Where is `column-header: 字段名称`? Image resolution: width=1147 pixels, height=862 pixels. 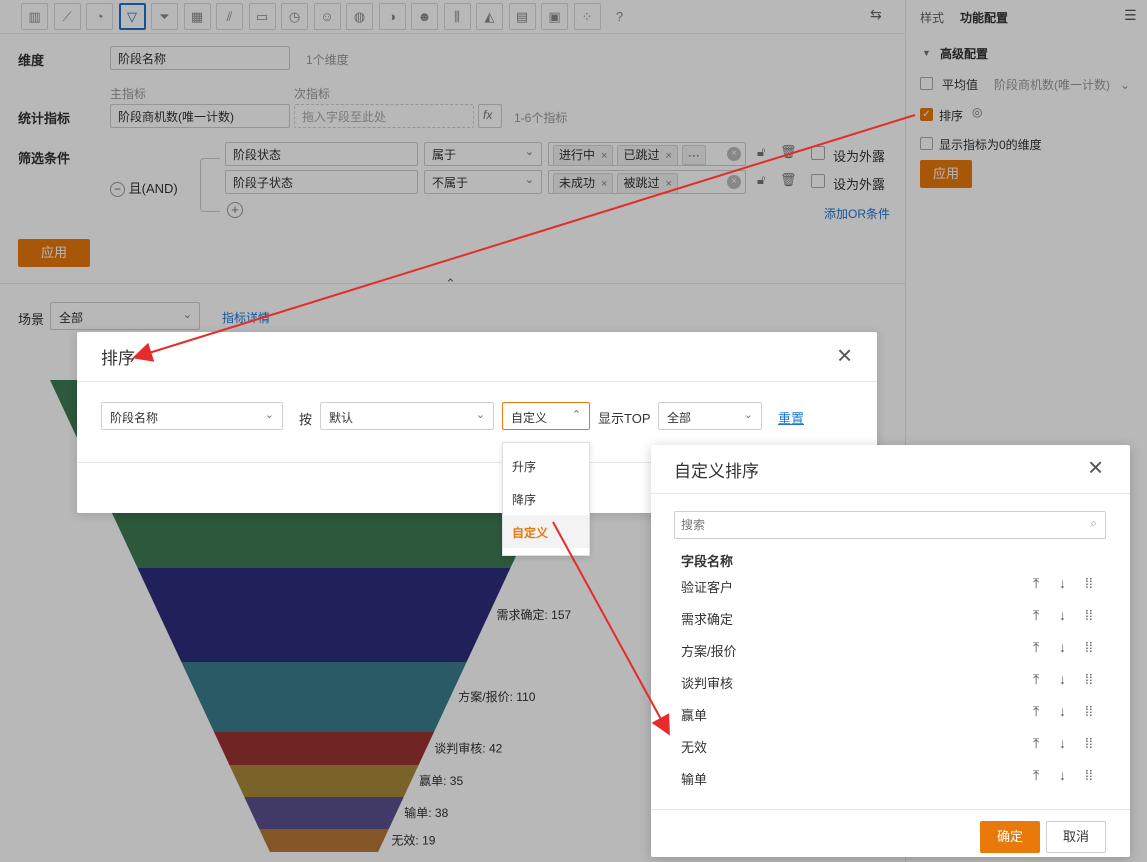
column-header: 字段名称 is located at coordinates (707, 561).